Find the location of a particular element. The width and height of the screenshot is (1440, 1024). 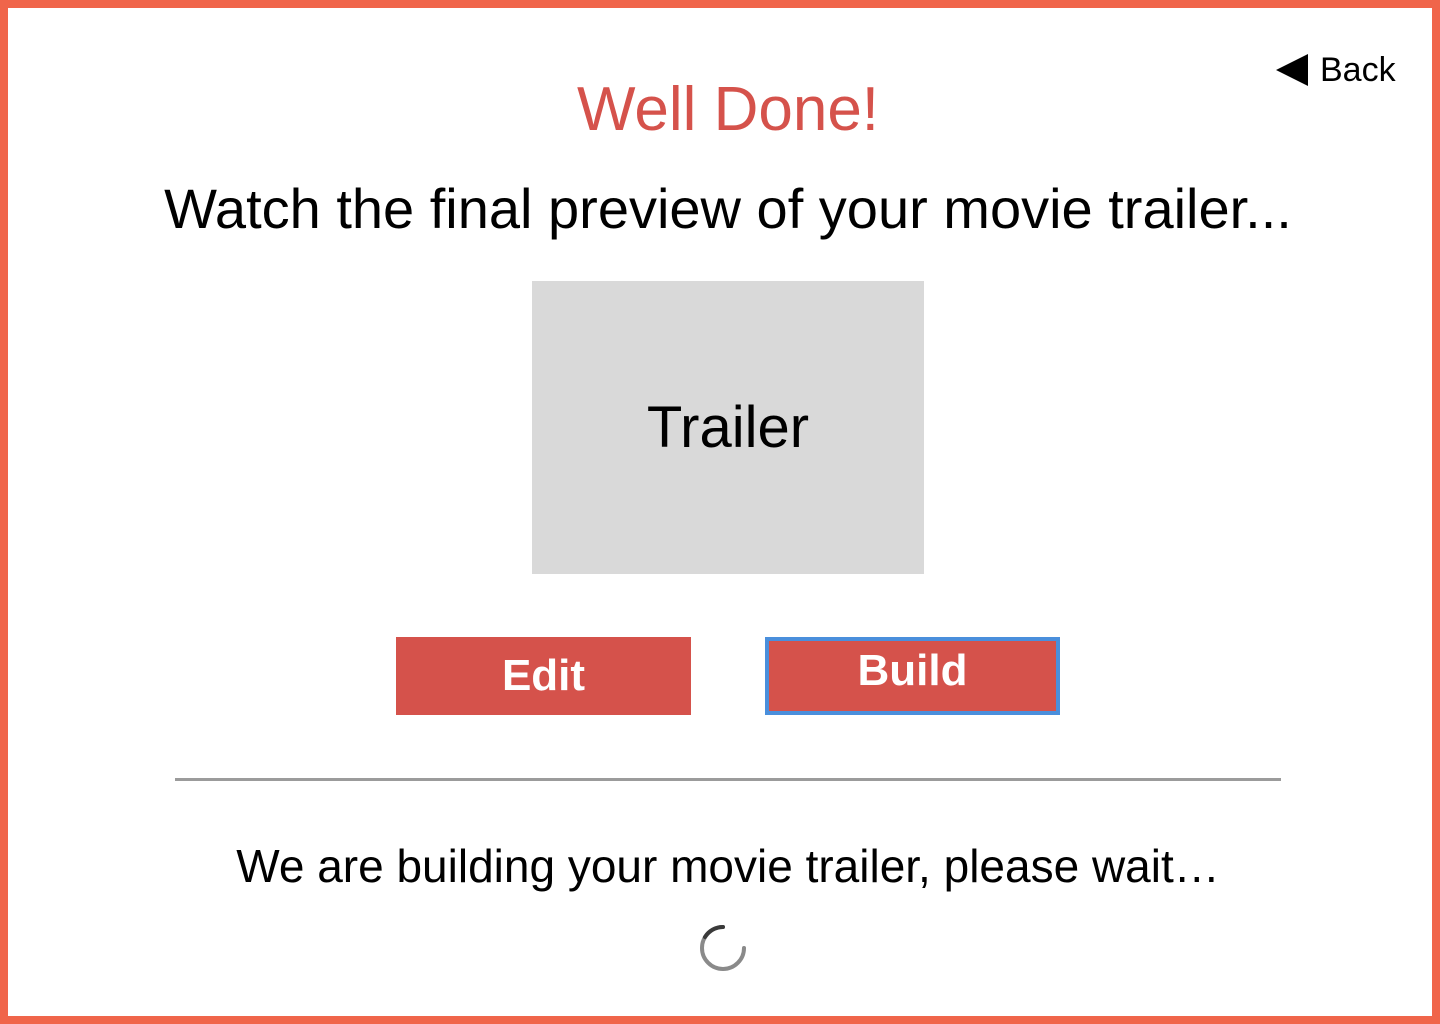

trailer-preview: Trailer is located at coordinates (728, 427).